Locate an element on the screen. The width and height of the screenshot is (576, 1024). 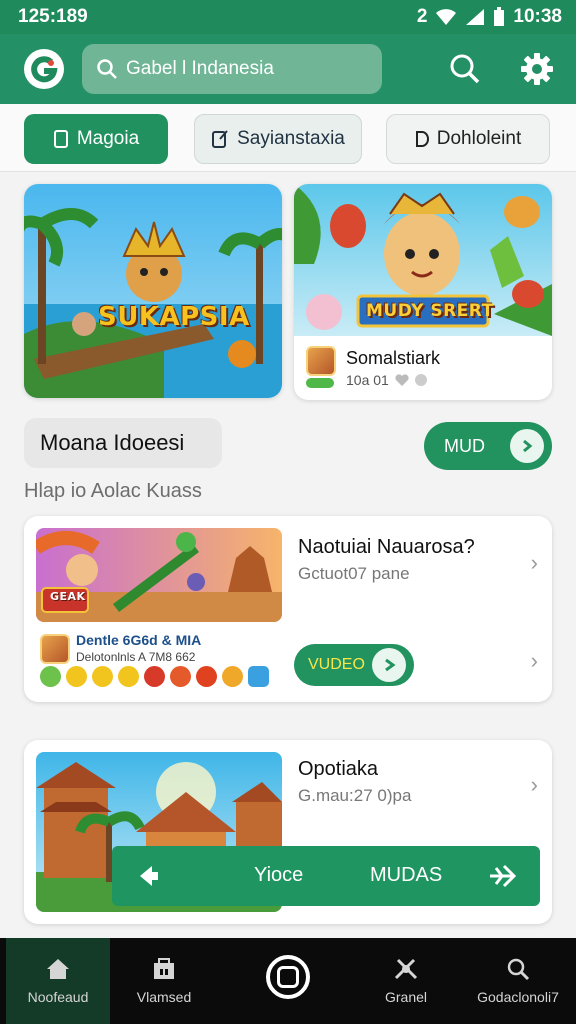
reward-icons is located at coordinates (154, 676).